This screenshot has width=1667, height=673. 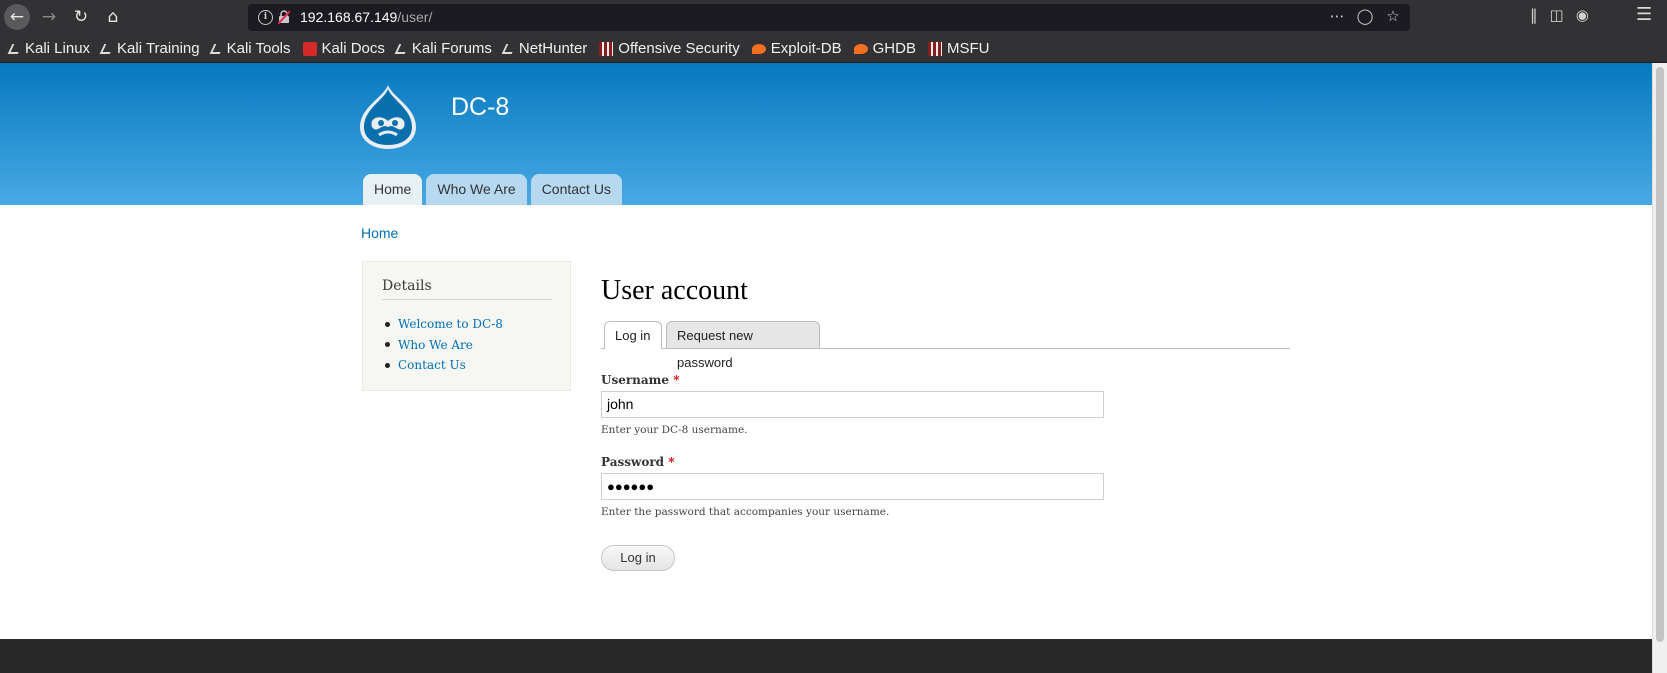 I want to click on breadcrumb-home: Home, so click(x=379, y=233).